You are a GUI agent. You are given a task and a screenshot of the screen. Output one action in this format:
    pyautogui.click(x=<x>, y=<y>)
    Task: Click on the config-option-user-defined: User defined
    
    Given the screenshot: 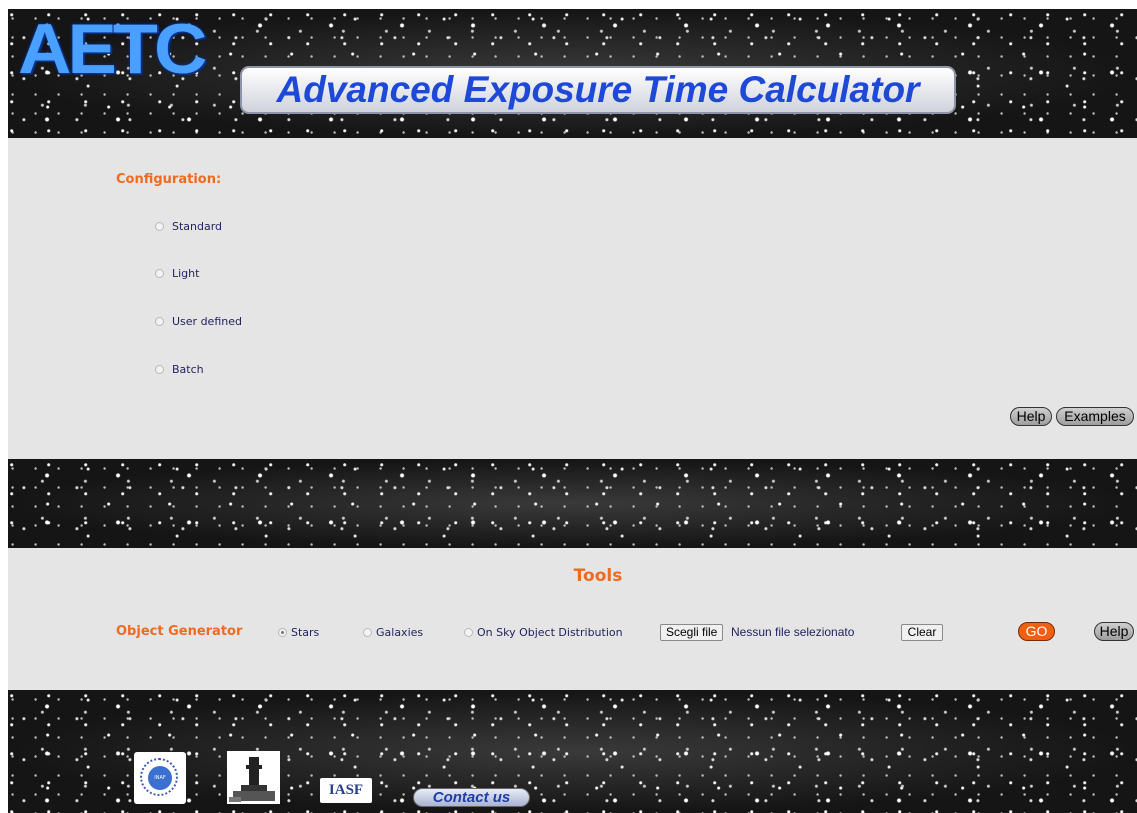 What is the action you would take?
    pyautogui.click(x=198, y=321)
    